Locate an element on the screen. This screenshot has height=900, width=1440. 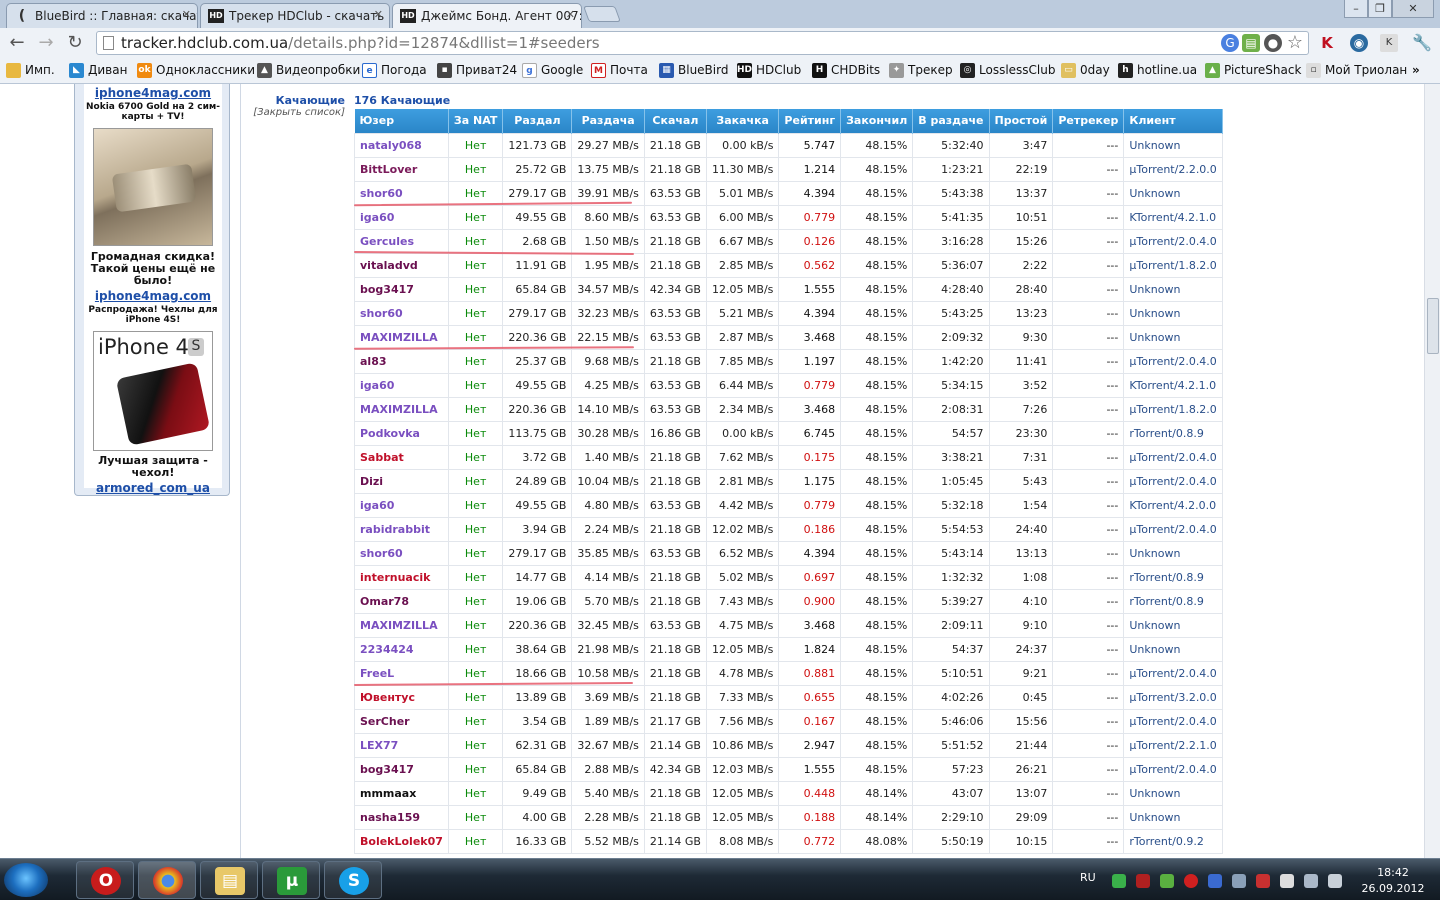
peer-username: LEX77 is located at coordinates (401, 745).